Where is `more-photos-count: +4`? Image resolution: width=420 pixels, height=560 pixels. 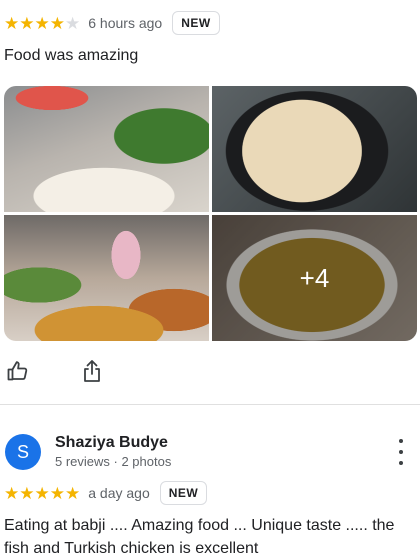 more-photos-count: +4 is located at coordinates (314, 278).